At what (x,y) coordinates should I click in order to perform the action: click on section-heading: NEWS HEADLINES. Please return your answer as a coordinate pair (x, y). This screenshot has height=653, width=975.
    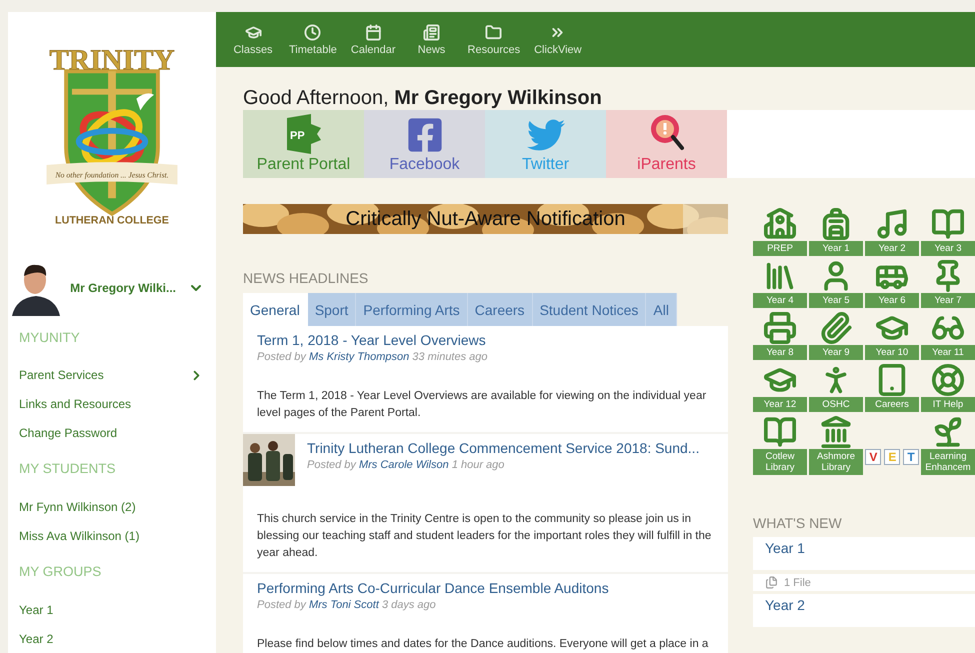
    Looking at the image, I should click on (306, 278).